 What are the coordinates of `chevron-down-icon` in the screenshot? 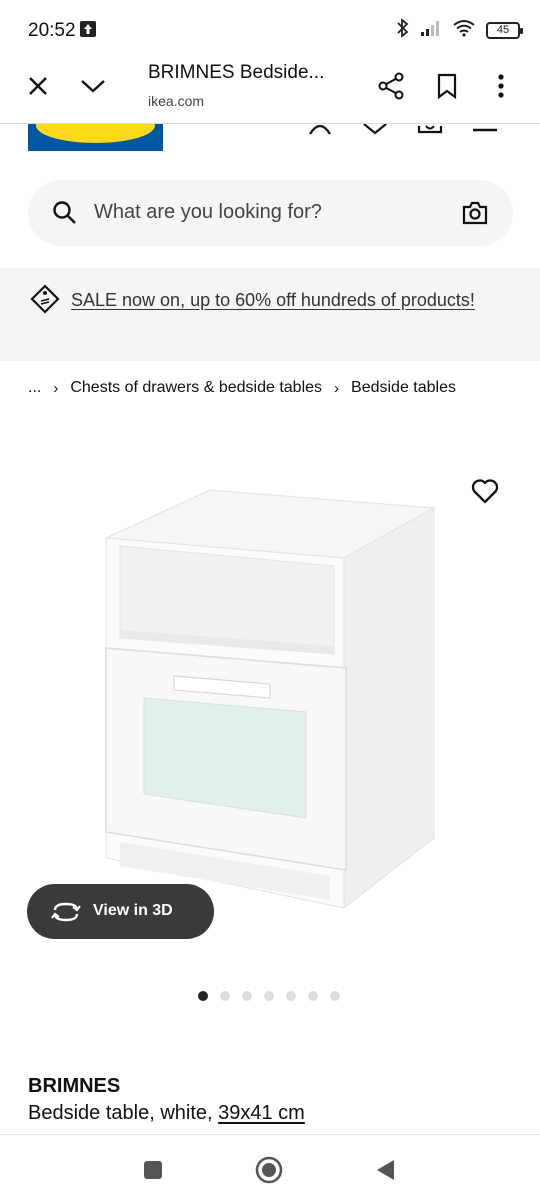 It's located at (93, 86).